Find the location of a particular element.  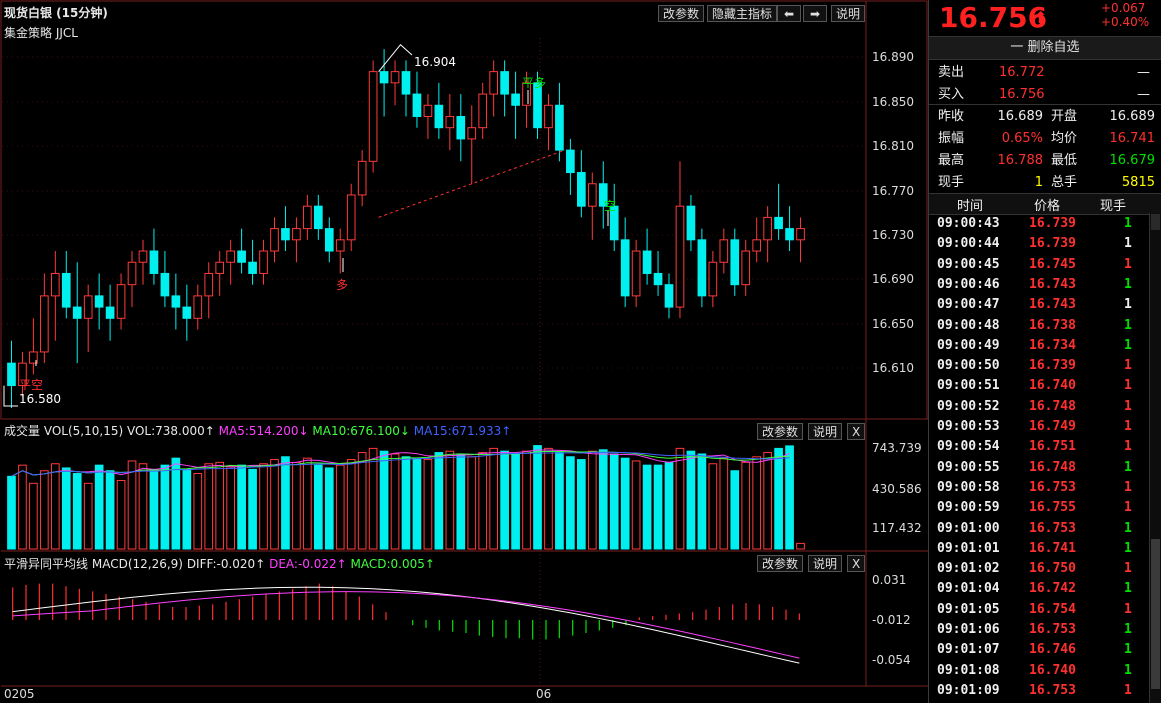

tick-row: 09:01:09 16.753 1 is located at coordinates (1041, 690).